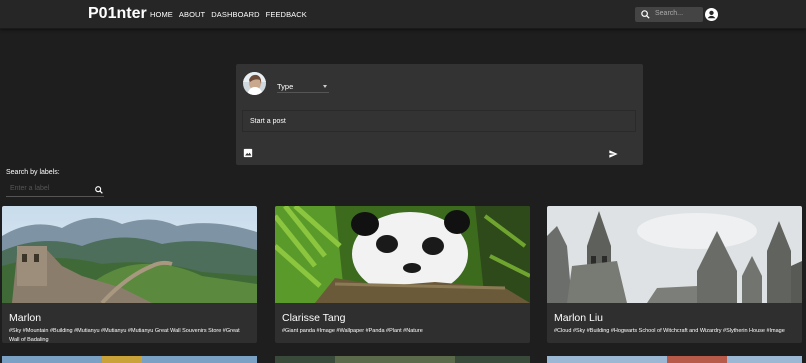 The height and width of the screenshot is (363, 806). What do you see at coordinates (402, 254) in the screenshot?
I see `post-image-panda` at bounding box center [402, 254].